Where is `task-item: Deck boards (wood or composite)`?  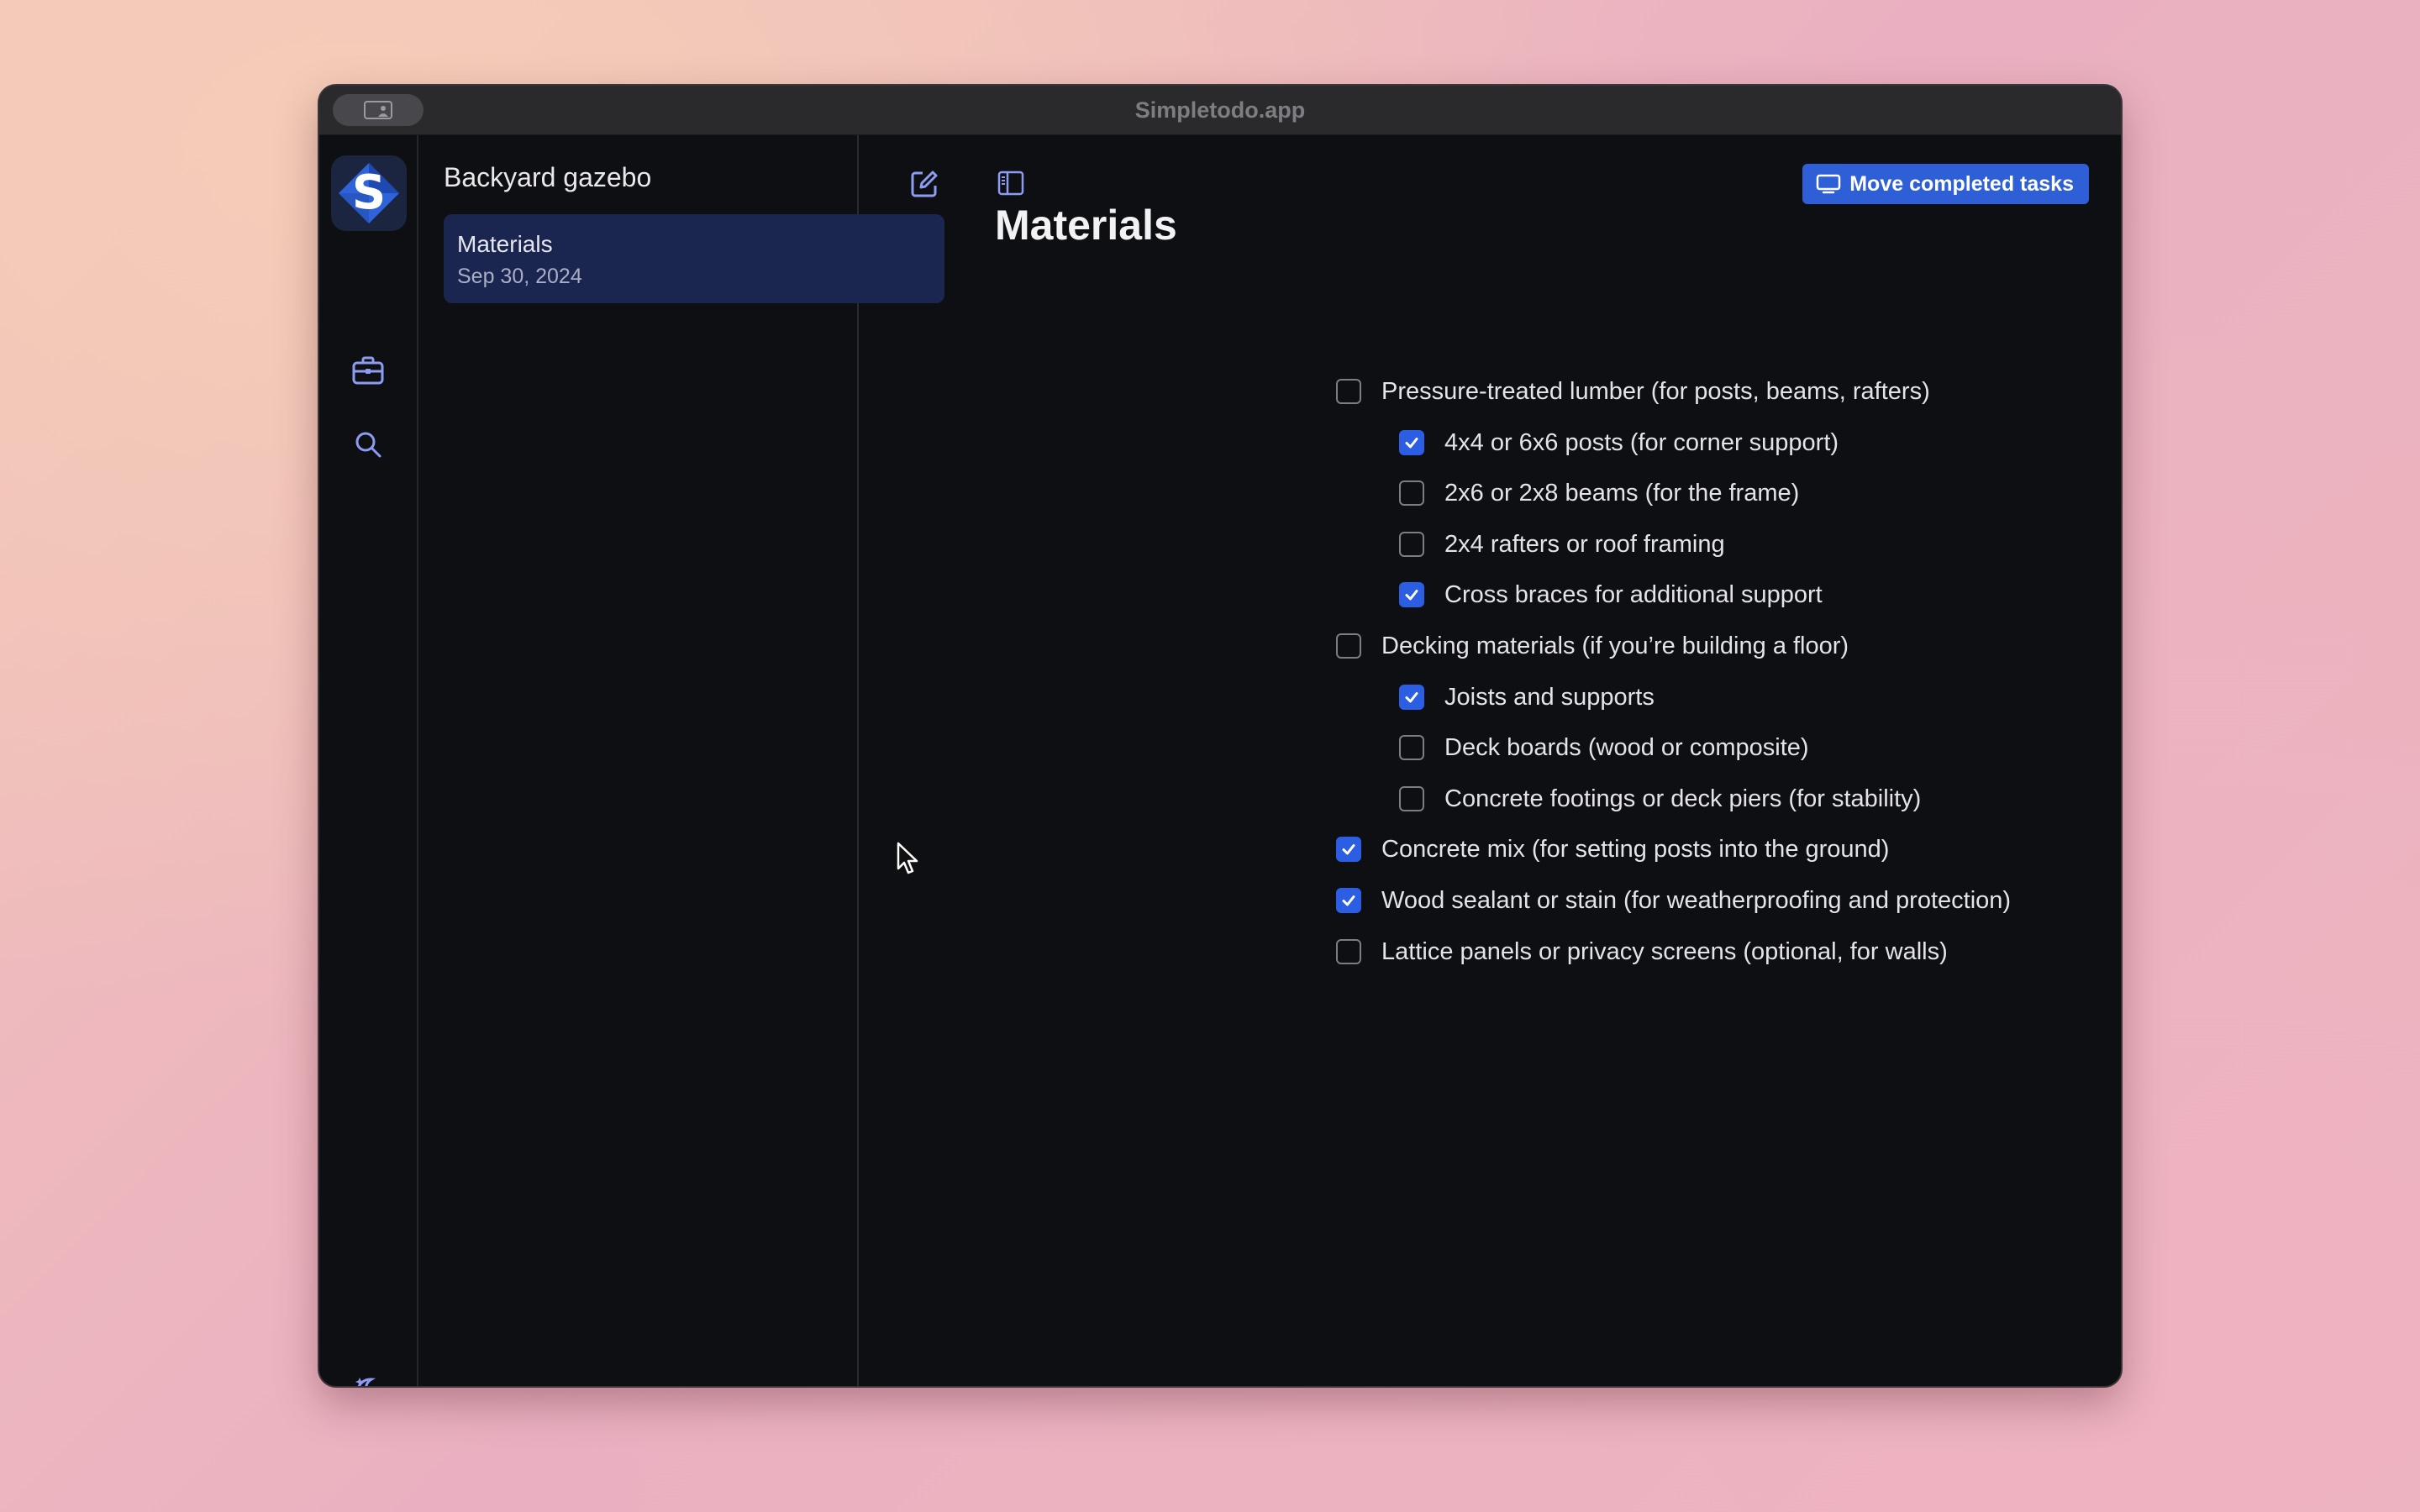 task-item: Deck boards (wood or composite) is located at coordinates (1604, 747).